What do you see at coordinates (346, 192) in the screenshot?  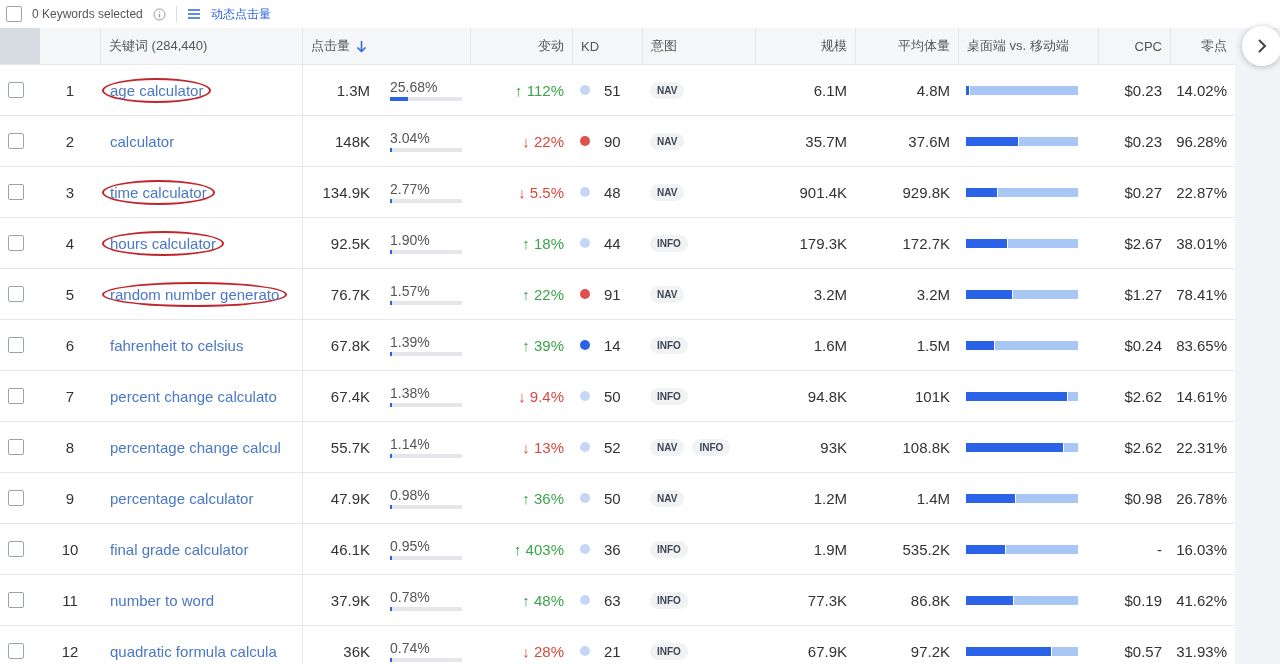 I see `clicks-cell: 134.9K` at bounding box center [346, 192].